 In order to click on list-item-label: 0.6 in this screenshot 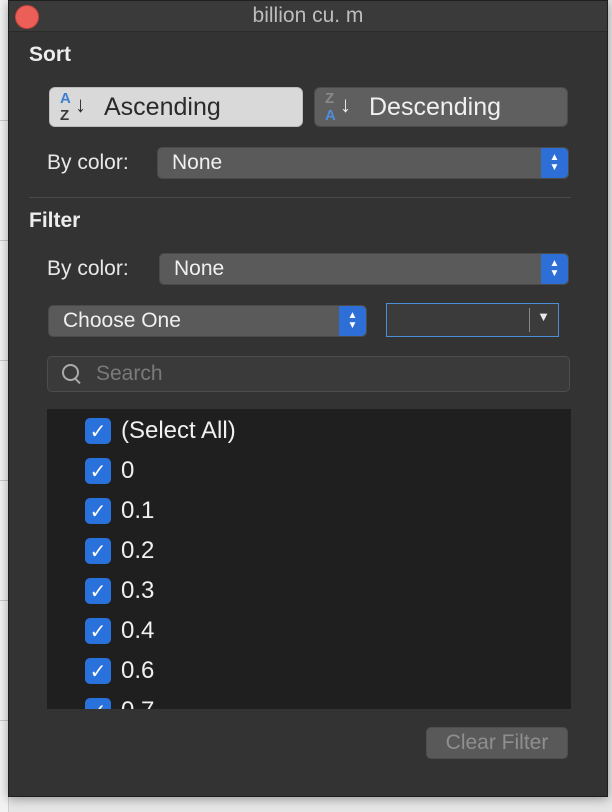, I will do `click(138, 670)`.